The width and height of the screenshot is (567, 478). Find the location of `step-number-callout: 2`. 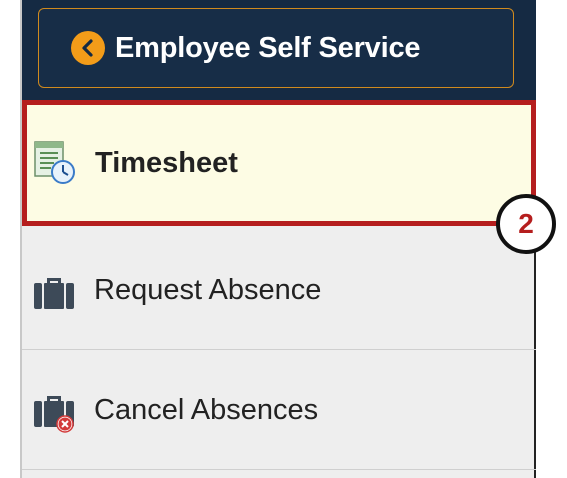

step-number-callout: 2 is located at coordinates (526, 224).